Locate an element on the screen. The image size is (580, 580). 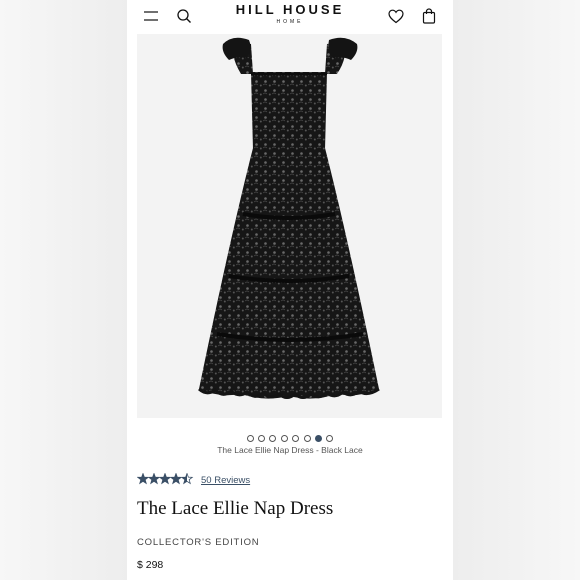
edition-label: COLLECTOR'S EDITION is located at coordinates (198, 542).